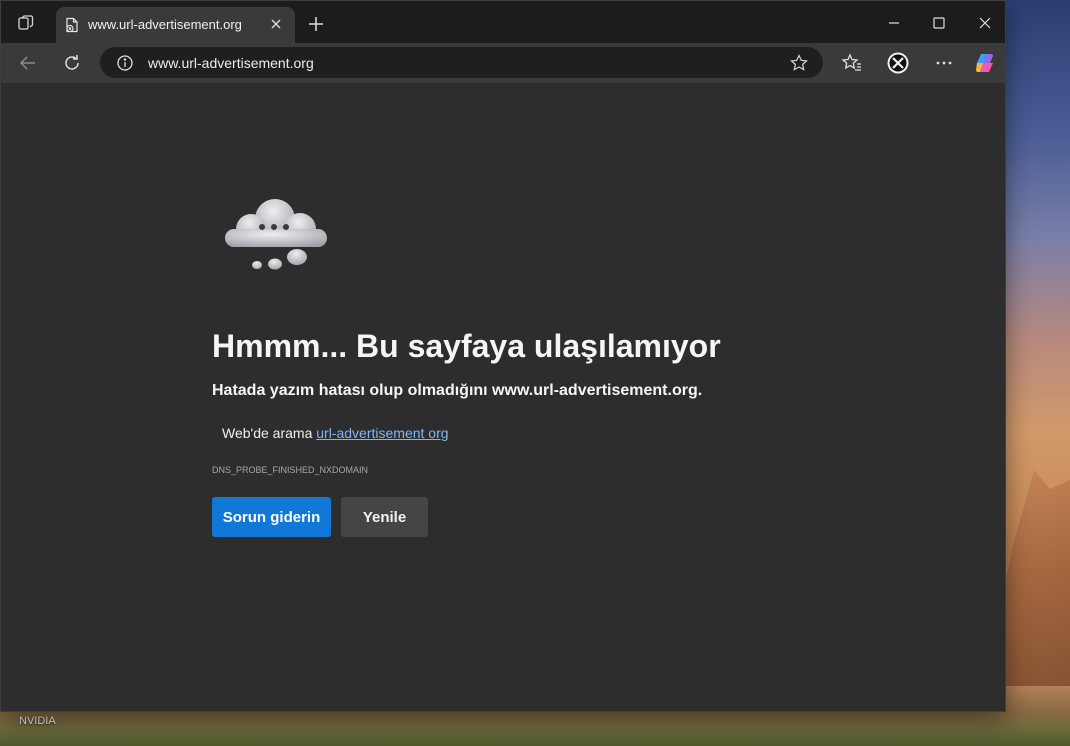  I want to click on more-icon, so click(944, 63).